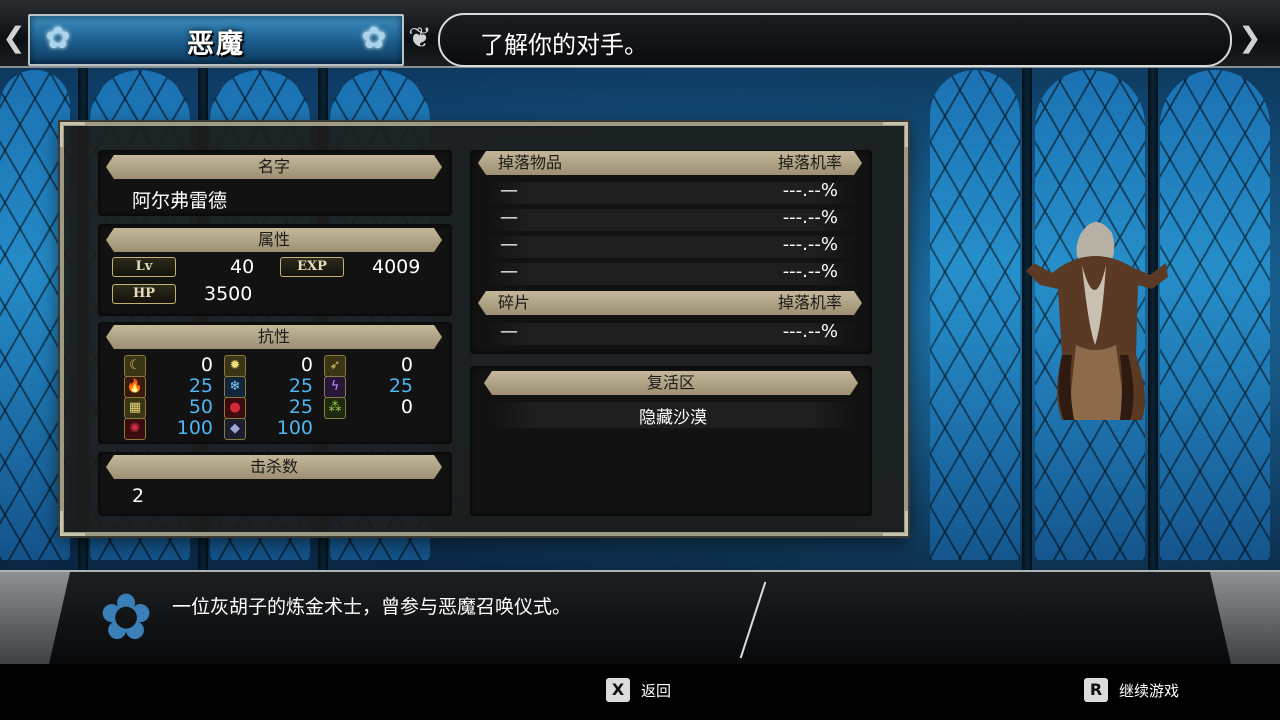  What do you see at coordinates (135, 387) in the screenshot?
I see `fire-icon: 🔥` at bounding box center [135, 387].